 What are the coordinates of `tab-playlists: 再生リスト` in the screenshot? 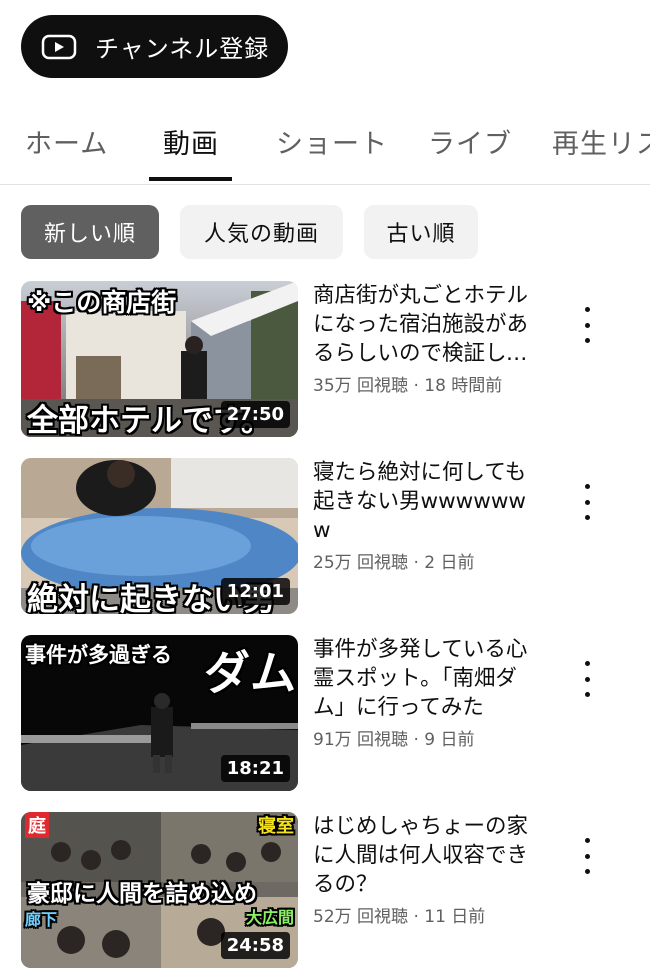 It's located at (601, 141).